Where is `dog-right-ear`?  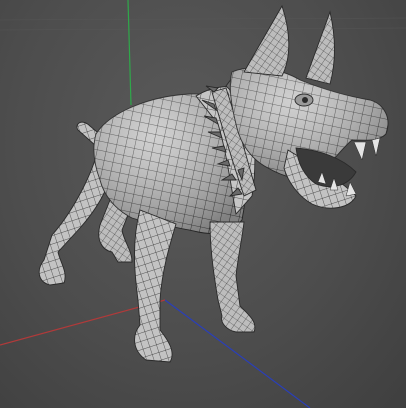 dog-right-ear is located at coordinates (320, 47).